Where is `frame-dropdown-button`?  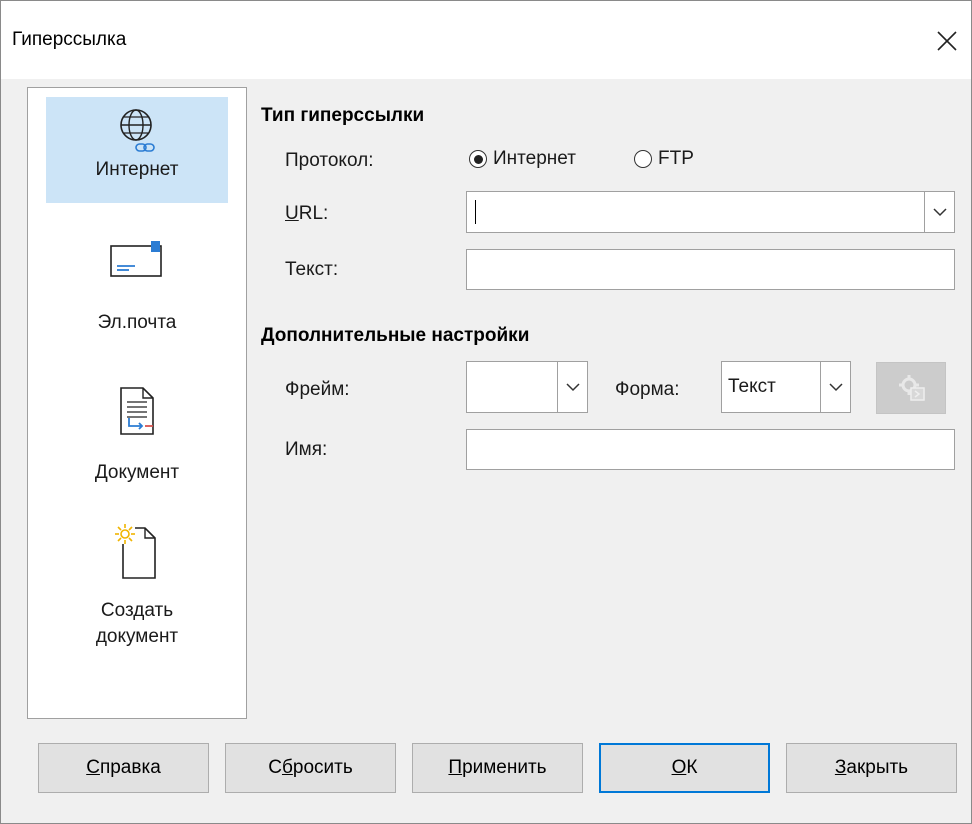
frame-dropdown-button is located at coordinates (572, 387).